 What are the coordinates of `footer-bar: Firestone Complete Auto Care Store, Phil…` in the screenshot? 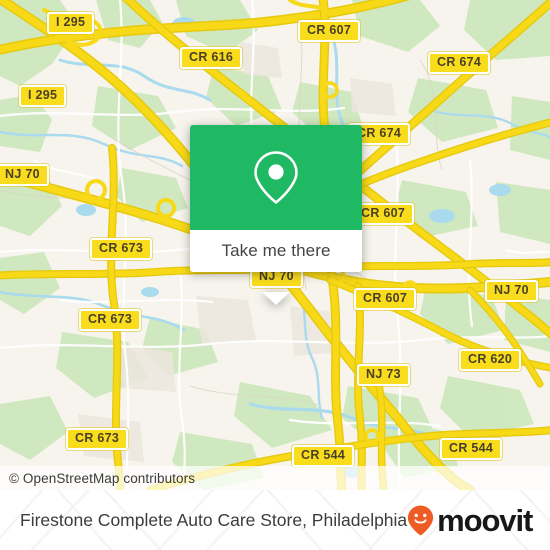 It's located at (275, 520).